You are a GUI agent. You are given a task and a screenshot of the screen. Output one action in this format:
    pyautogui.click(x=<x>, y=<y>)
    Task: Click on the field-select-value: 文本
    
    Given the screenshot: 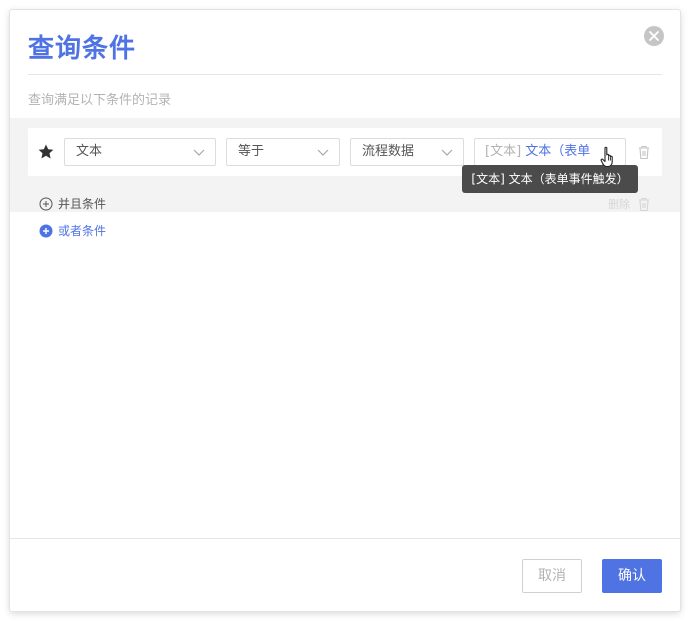 What is the action you would take?
    pyautogui.click(x=89, y=151)
    